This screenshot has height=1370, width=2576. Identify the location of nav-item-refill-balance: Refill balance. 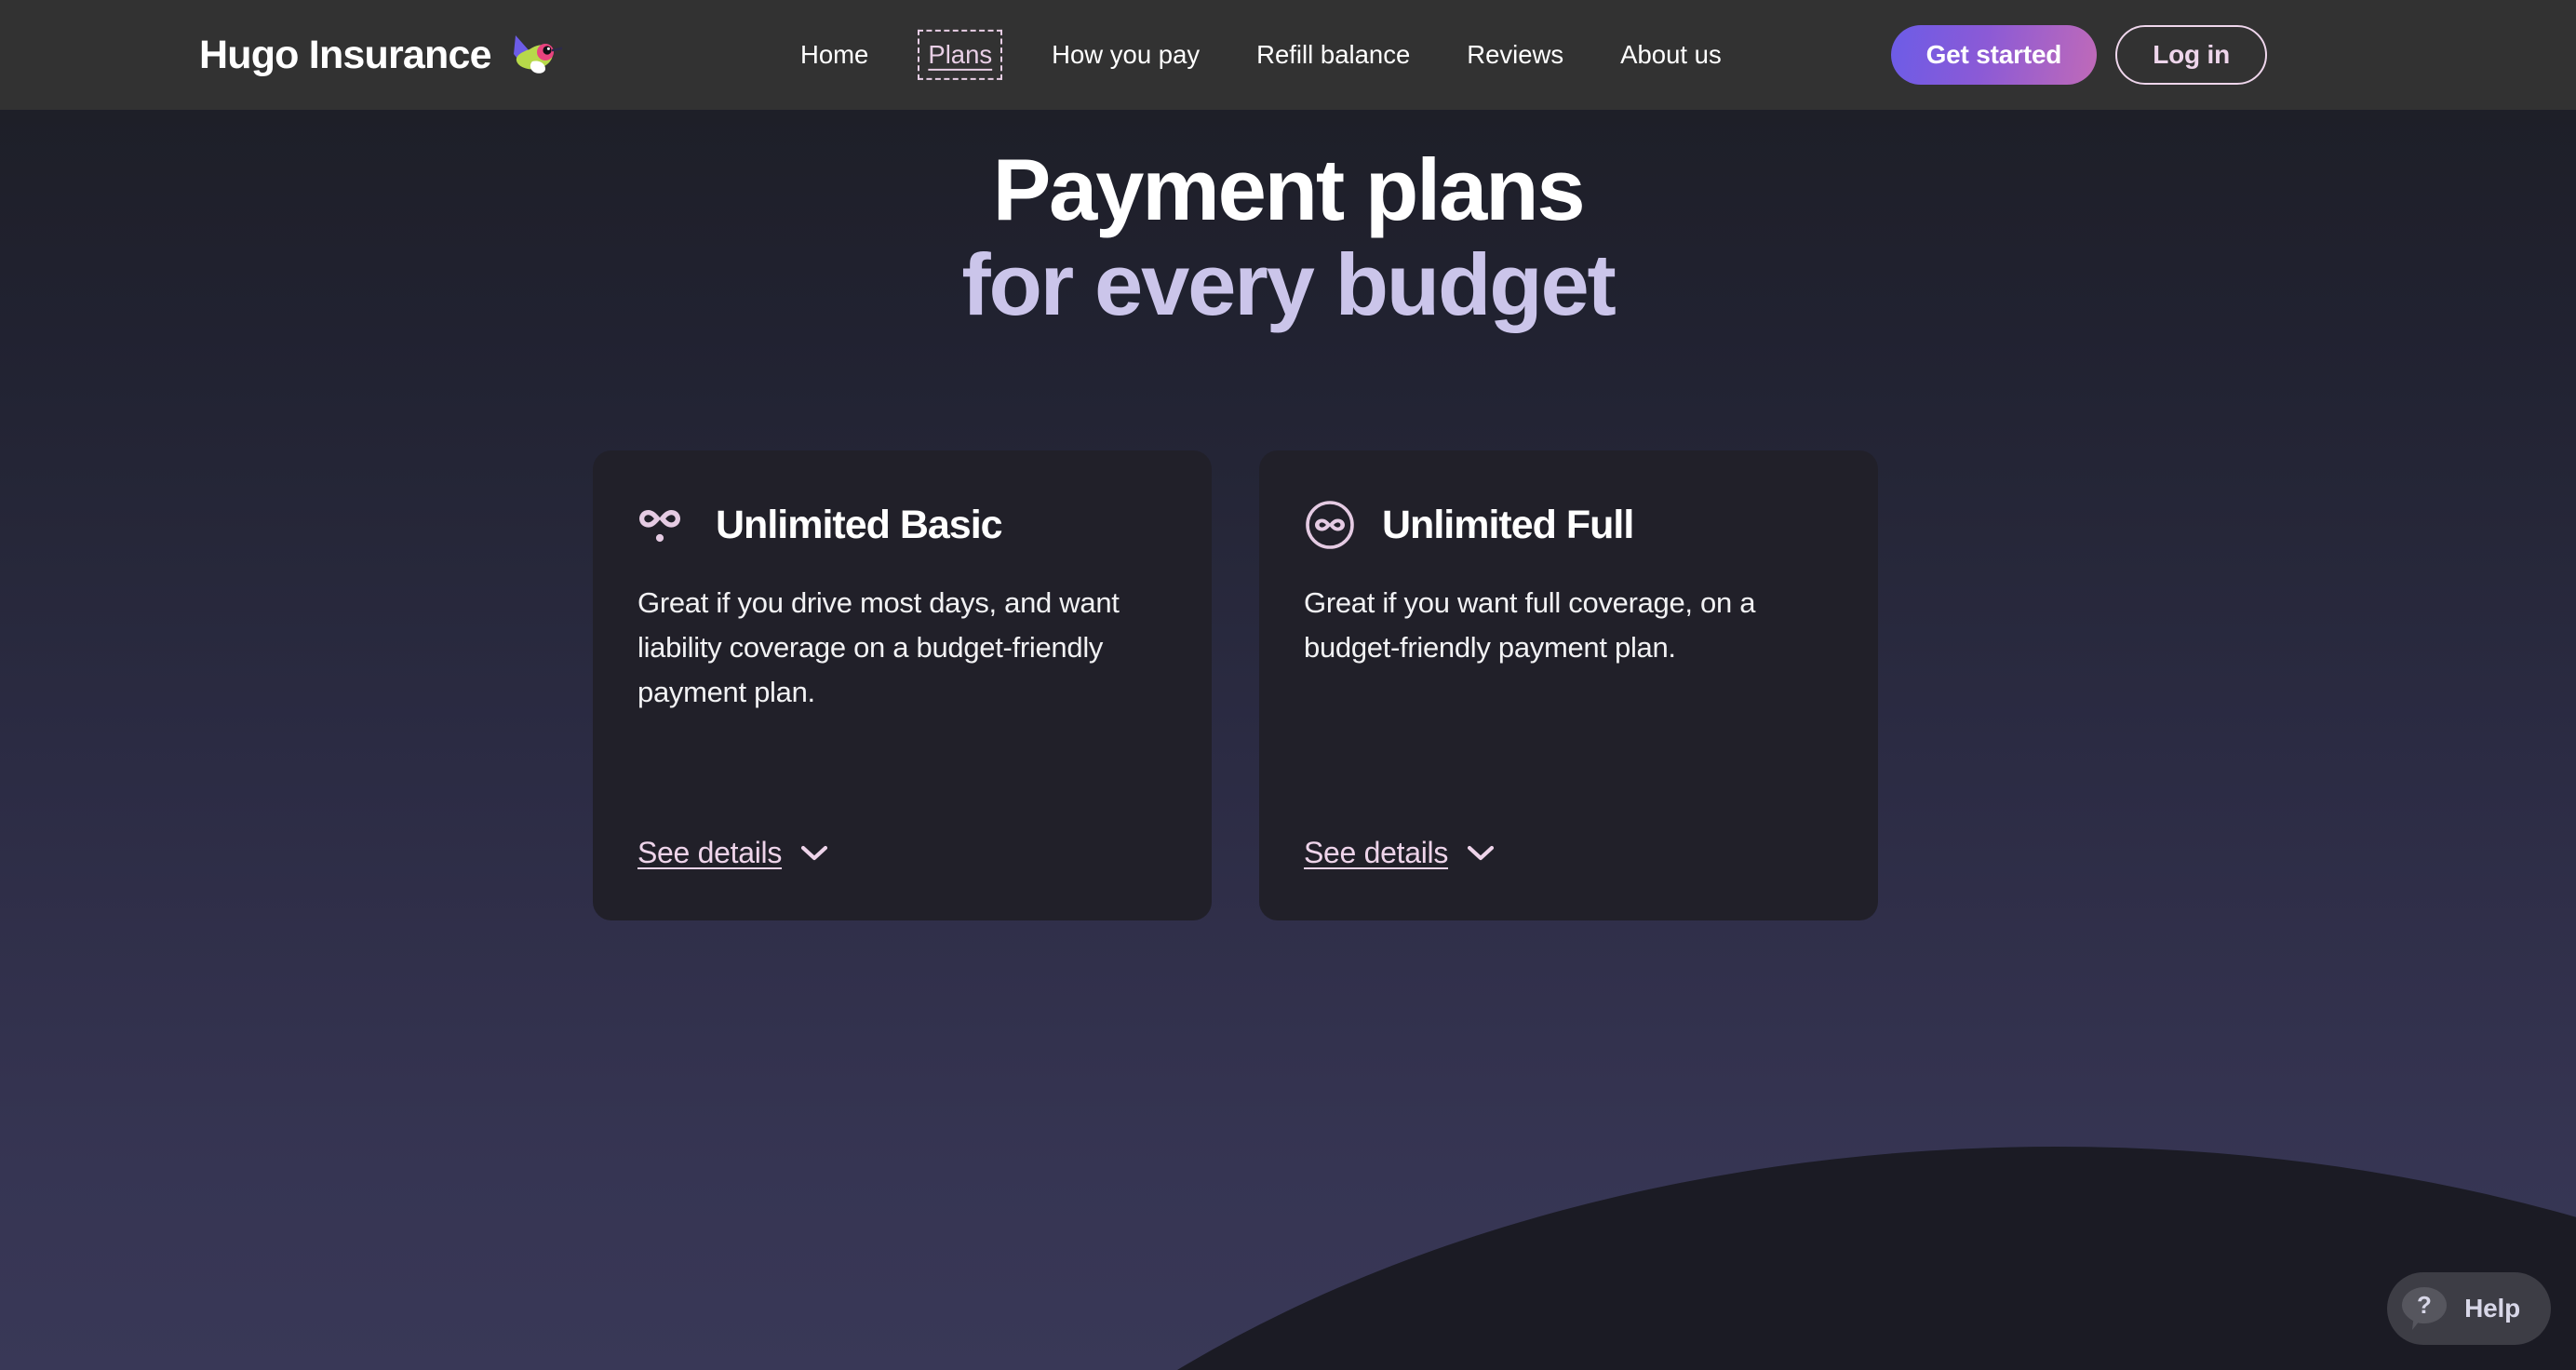
(1333, 55).